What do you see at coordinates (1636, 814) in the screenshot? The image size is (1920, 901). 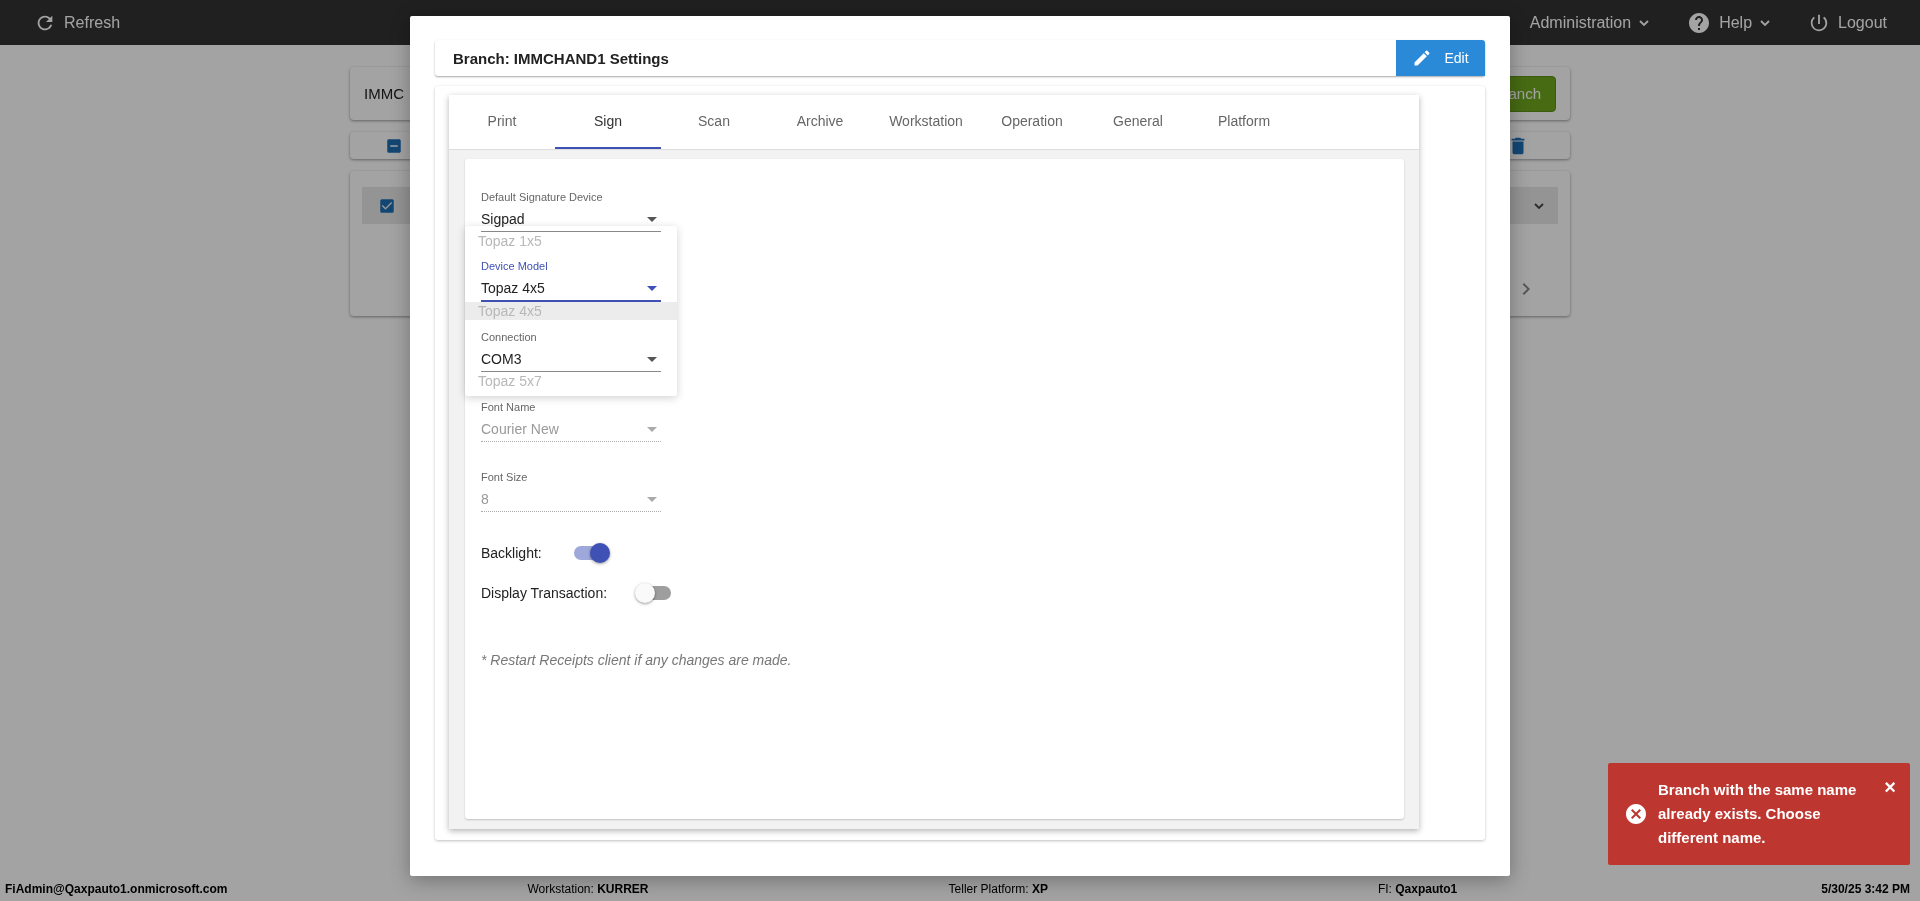 I see `error-icon` at bounding box center [1636, 814].